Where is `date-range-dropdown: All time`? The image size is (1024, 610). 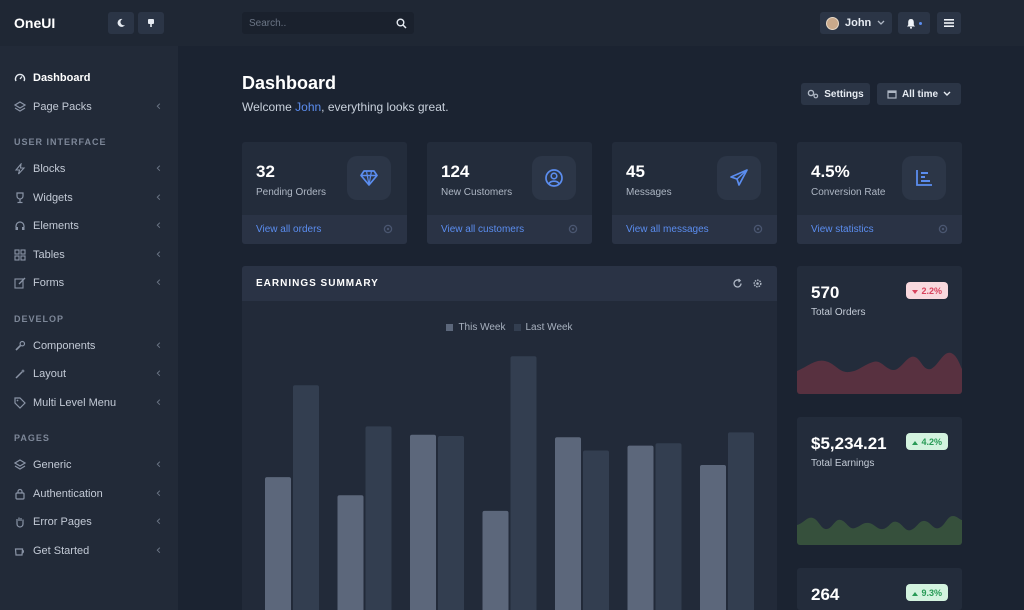
date-range-dropdown: All time is located at coordinates (919, 94).